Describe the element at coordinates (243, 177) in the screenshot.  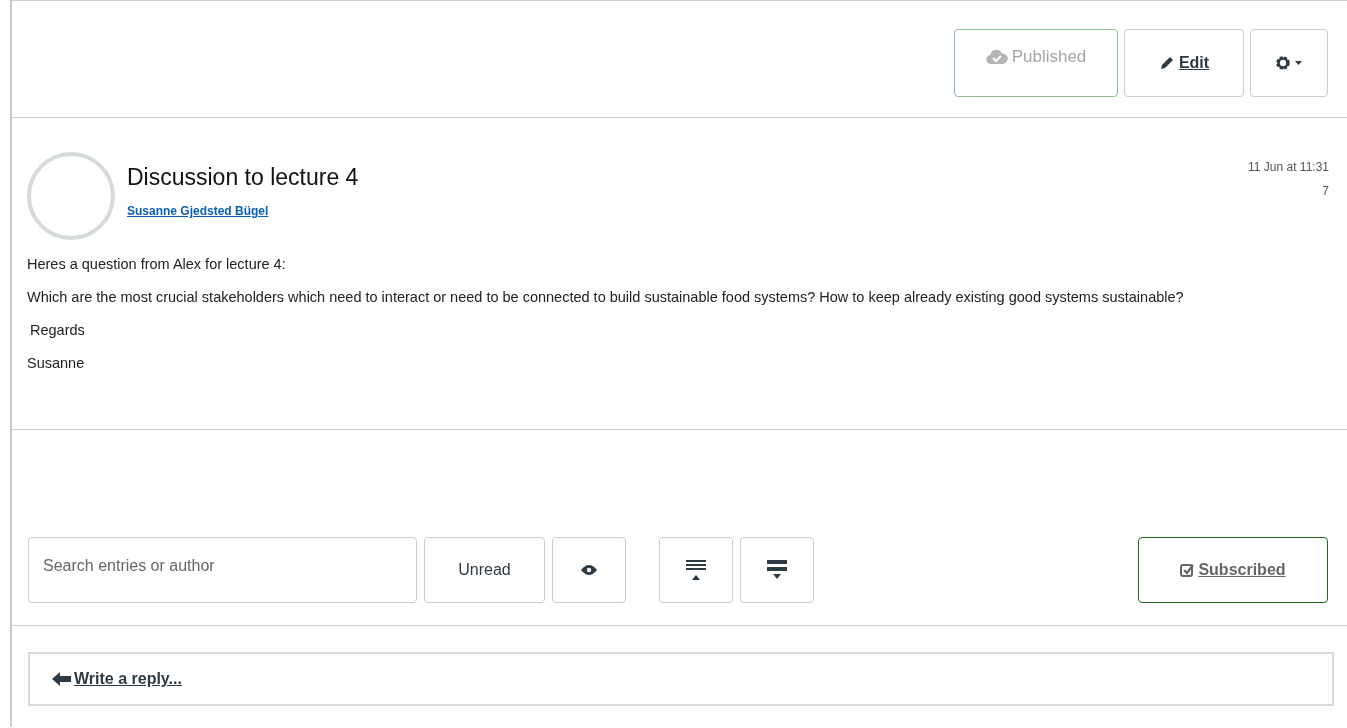
I see `discussion-title: Discussion to lecture 4` at that location.